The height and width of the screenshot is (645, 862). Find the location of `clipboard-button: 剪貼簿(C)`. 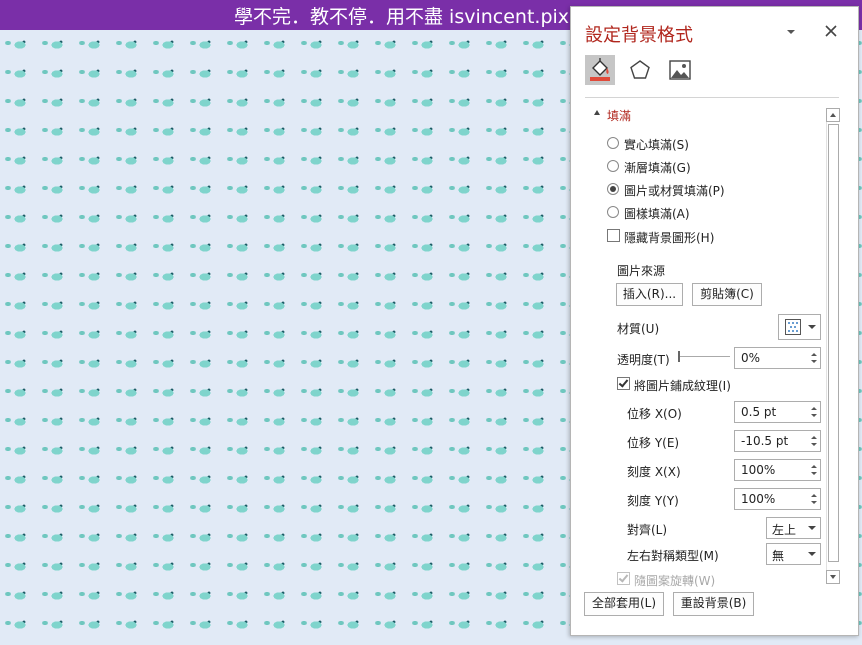

clipboard-button: 剪貼簿(C) is located at coordinates (727, 294).